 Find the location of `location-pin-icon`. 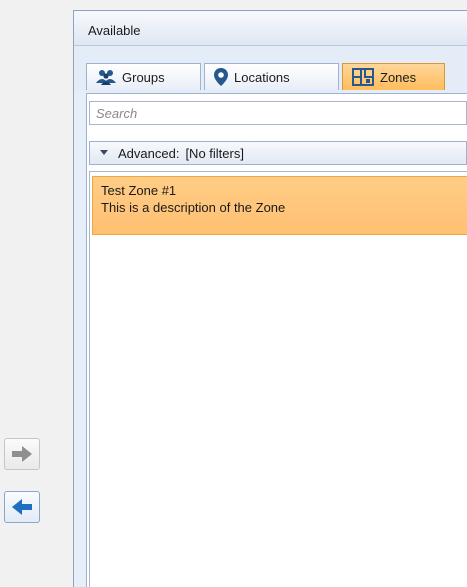

location-pin-icon is located at coordinates (221, 77).